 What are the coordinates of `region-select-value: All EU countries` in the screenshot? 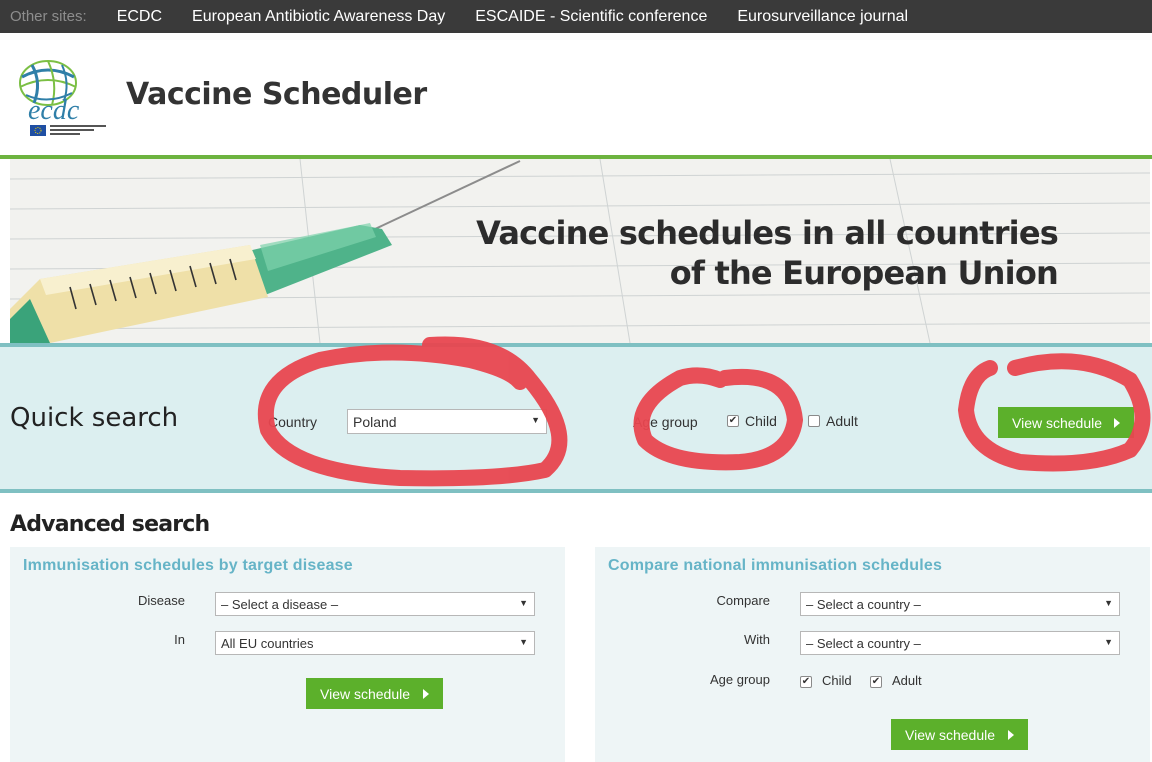 It's located at (267, 643).